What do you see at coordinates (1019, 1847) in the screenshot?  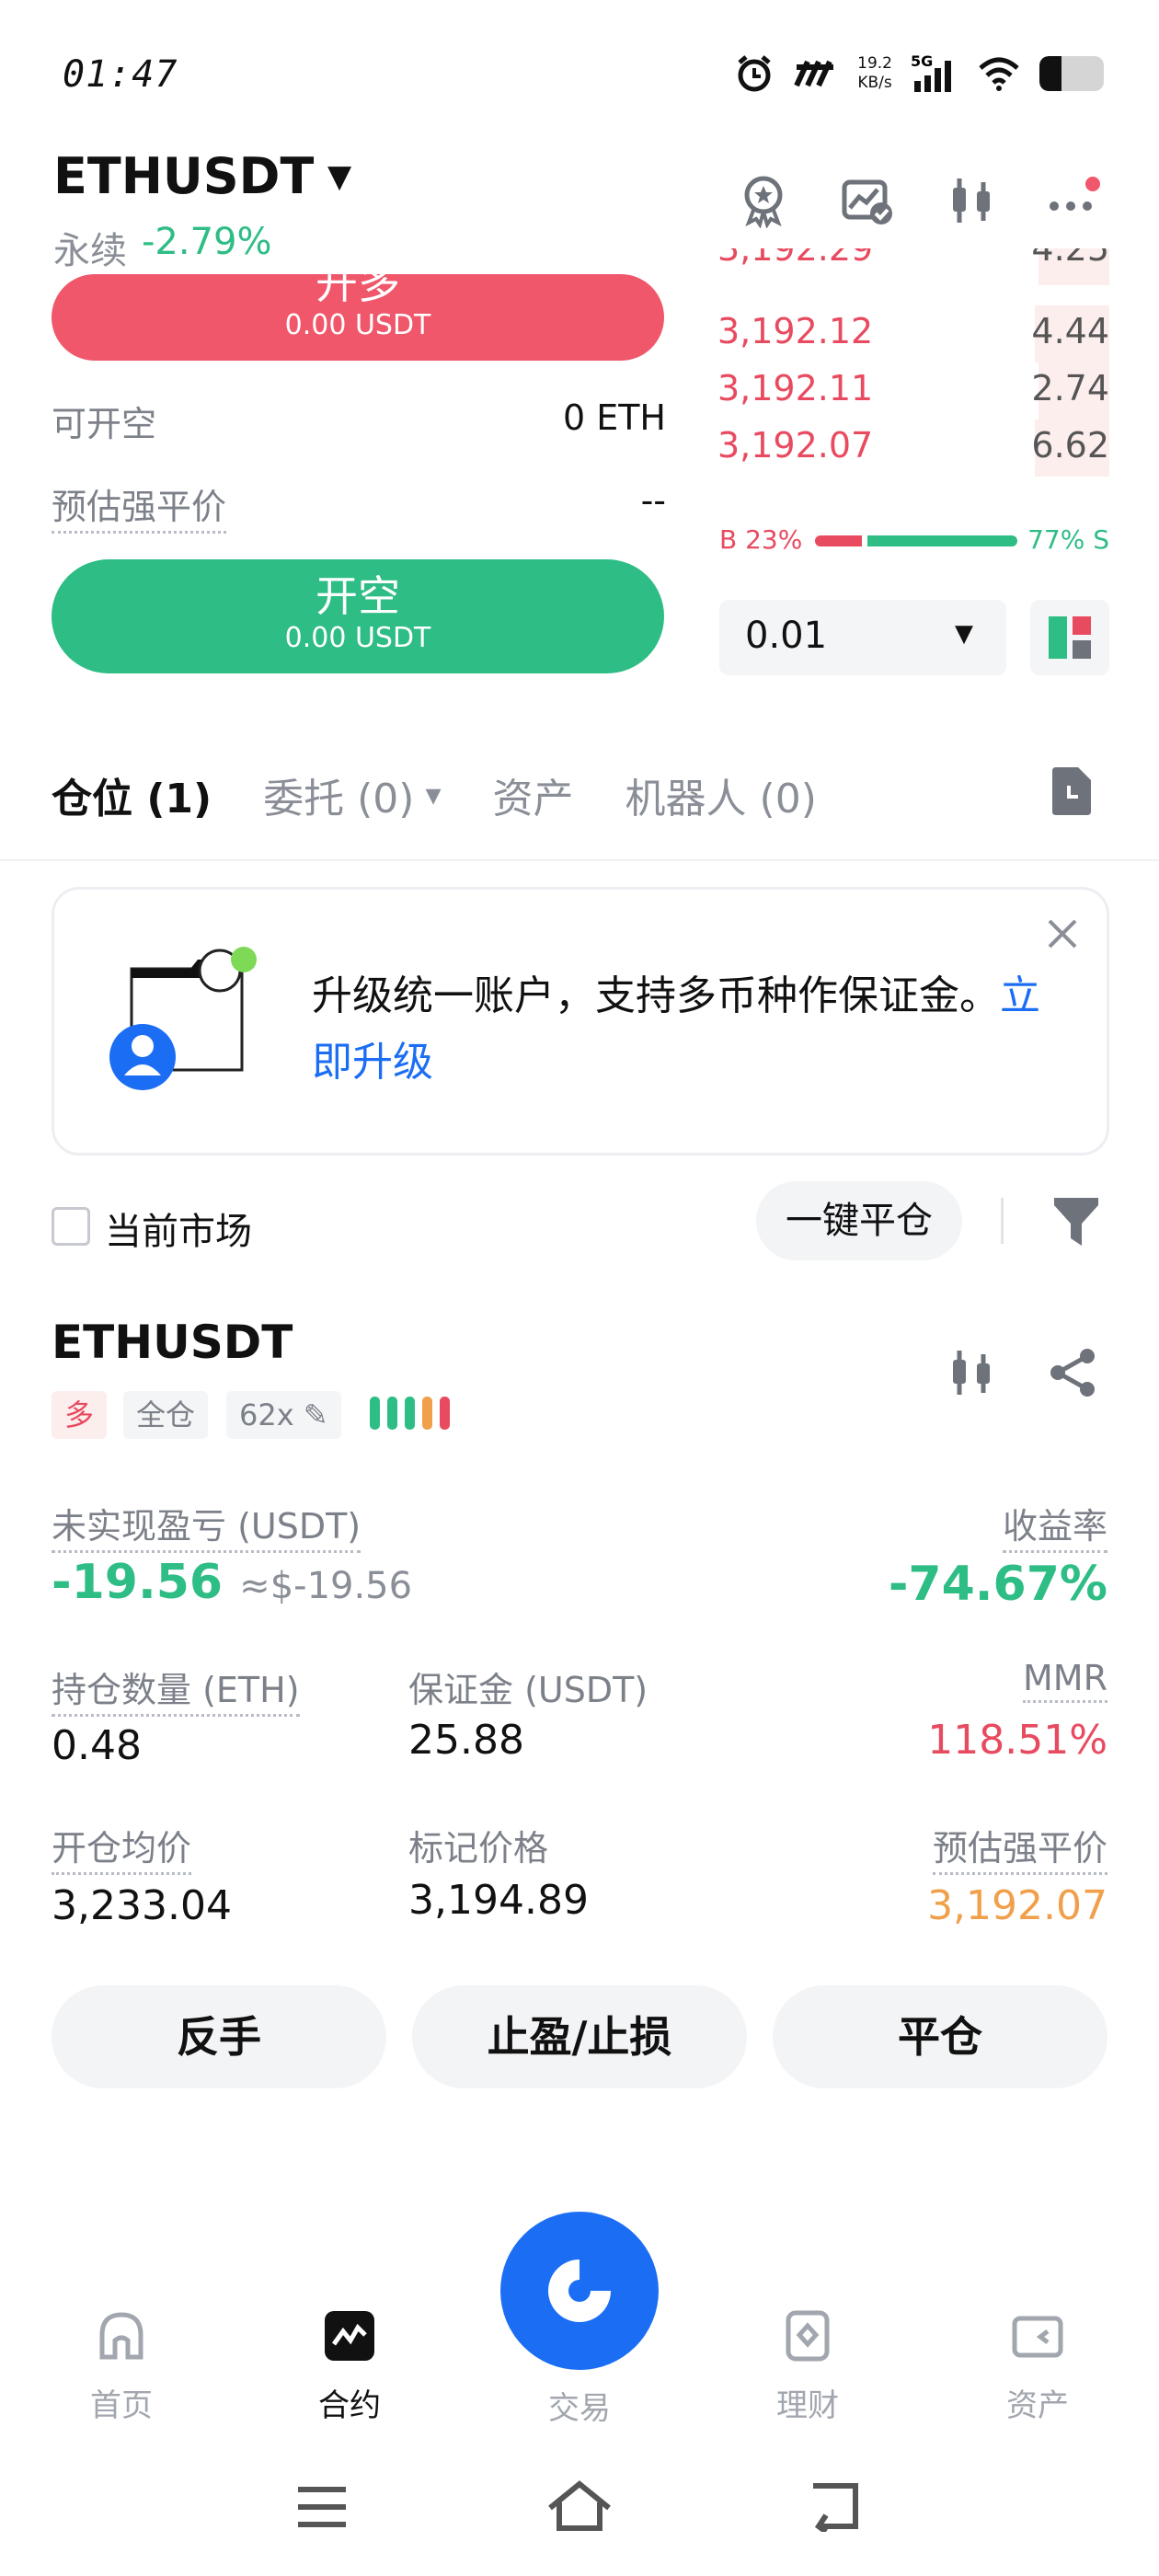 I see `position-liq-price-label: 预估强平价` at bounding box center [1019, 1847].